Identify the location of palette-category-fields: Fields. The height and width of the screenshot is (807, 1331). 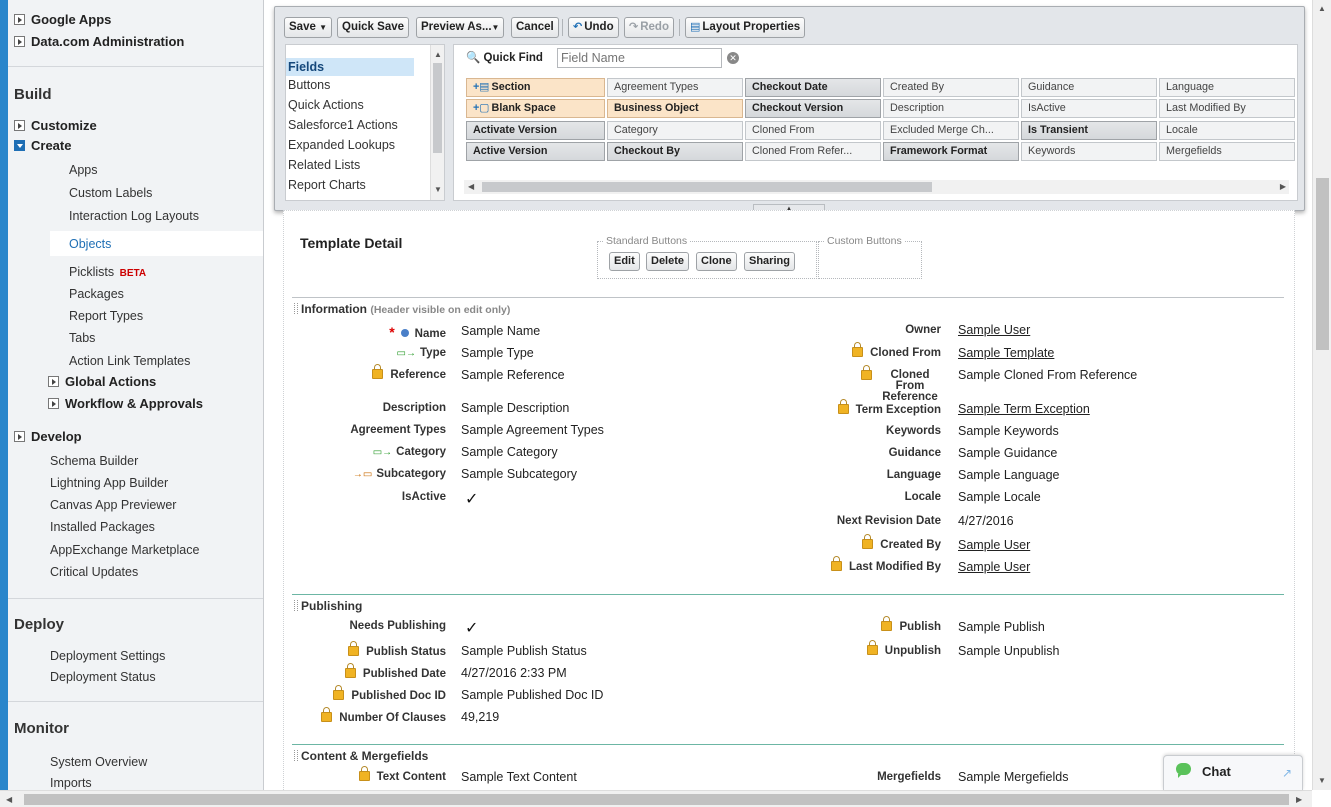
(350, 67).